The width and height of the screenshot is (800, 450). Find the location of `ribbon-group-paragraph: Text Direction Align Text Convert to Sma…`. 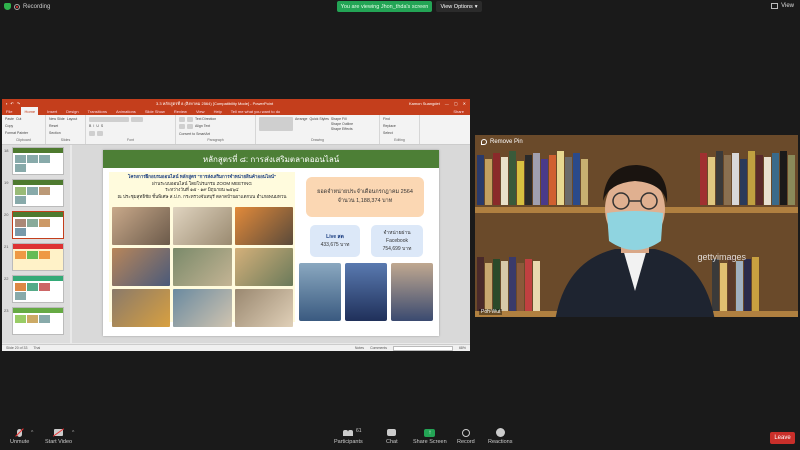

ribbon-group-paragraph: Text Direction Align Text Convert to Sma… is located at coordinates (216, 129).